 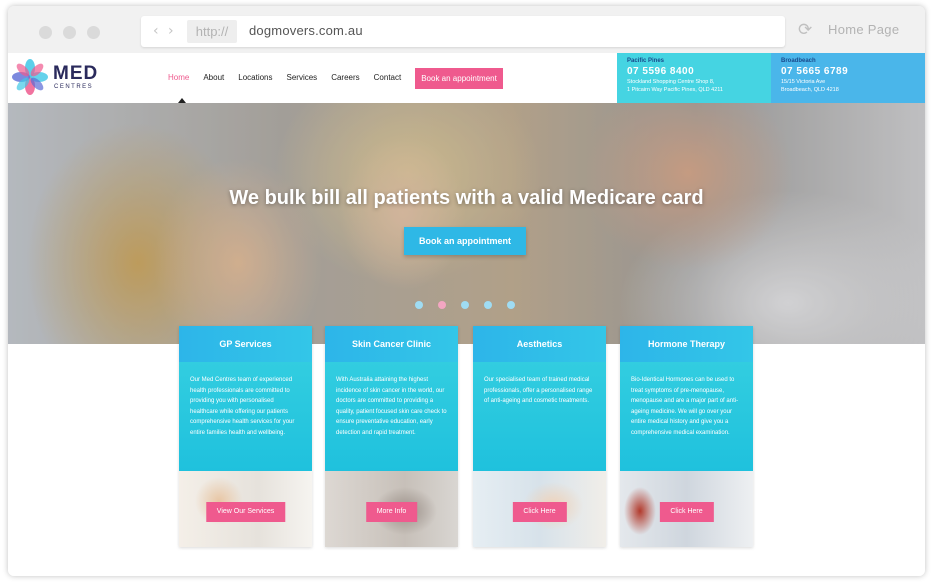 I want to click on browser-toolbar: ‹ › http:// dogmovers.com.au ⟳ Home Page, so click(x=466, y=29).